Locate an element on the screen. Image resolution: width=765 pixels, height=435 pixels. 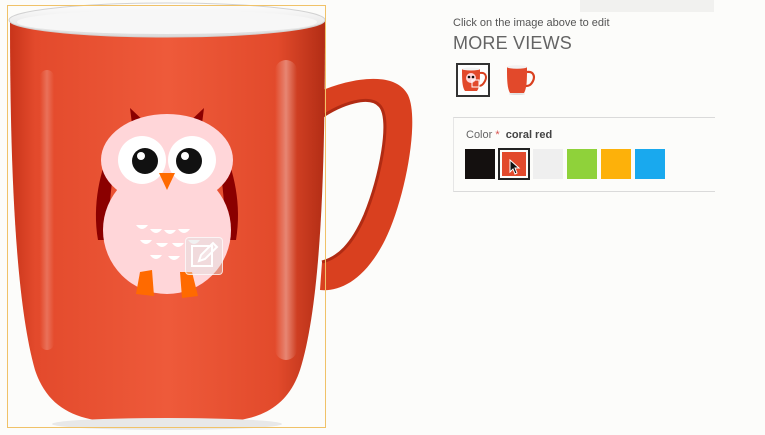
color-swatch-coral-red is located at coordinates (514, 164).